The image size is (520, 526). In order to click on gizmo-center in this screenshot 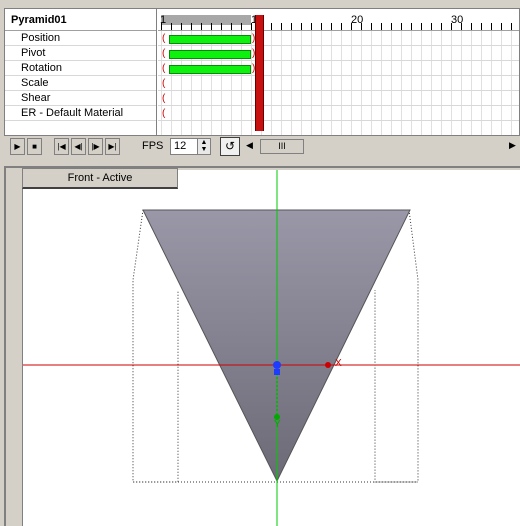, I will do `click(277, 365)`.